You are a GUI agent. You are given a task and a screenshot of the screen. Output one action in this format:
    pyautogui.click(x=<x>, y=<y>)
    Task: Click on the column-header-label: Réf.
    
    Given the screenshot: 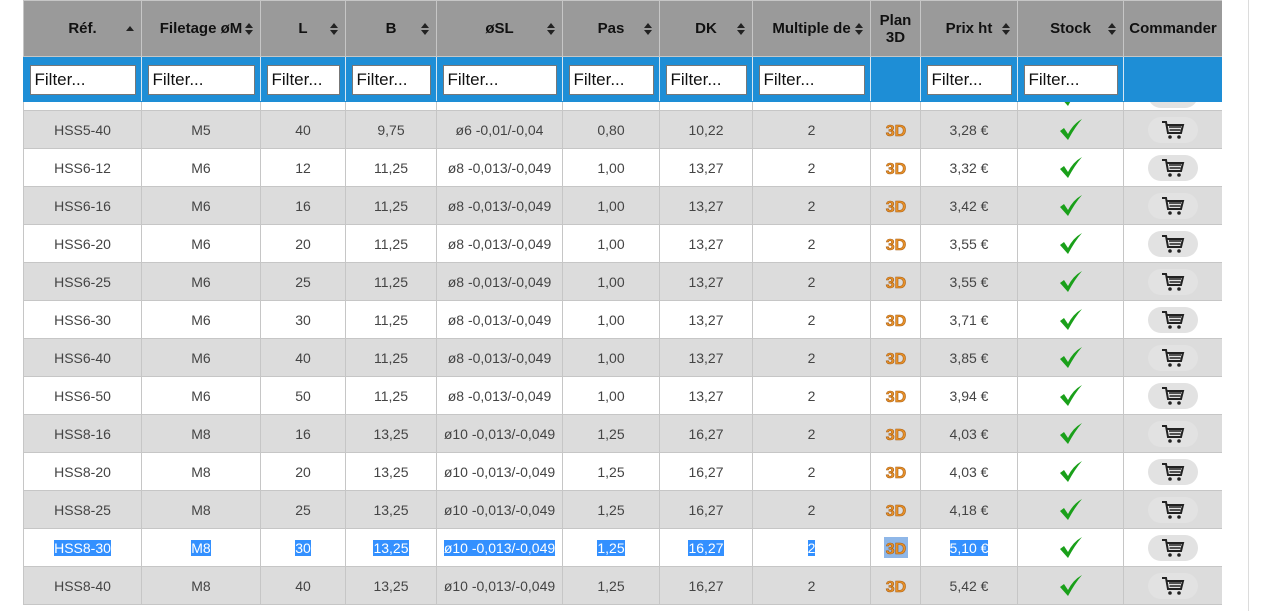 What is the action you would take?
    pyautogui.click(x=82, y=28)
    